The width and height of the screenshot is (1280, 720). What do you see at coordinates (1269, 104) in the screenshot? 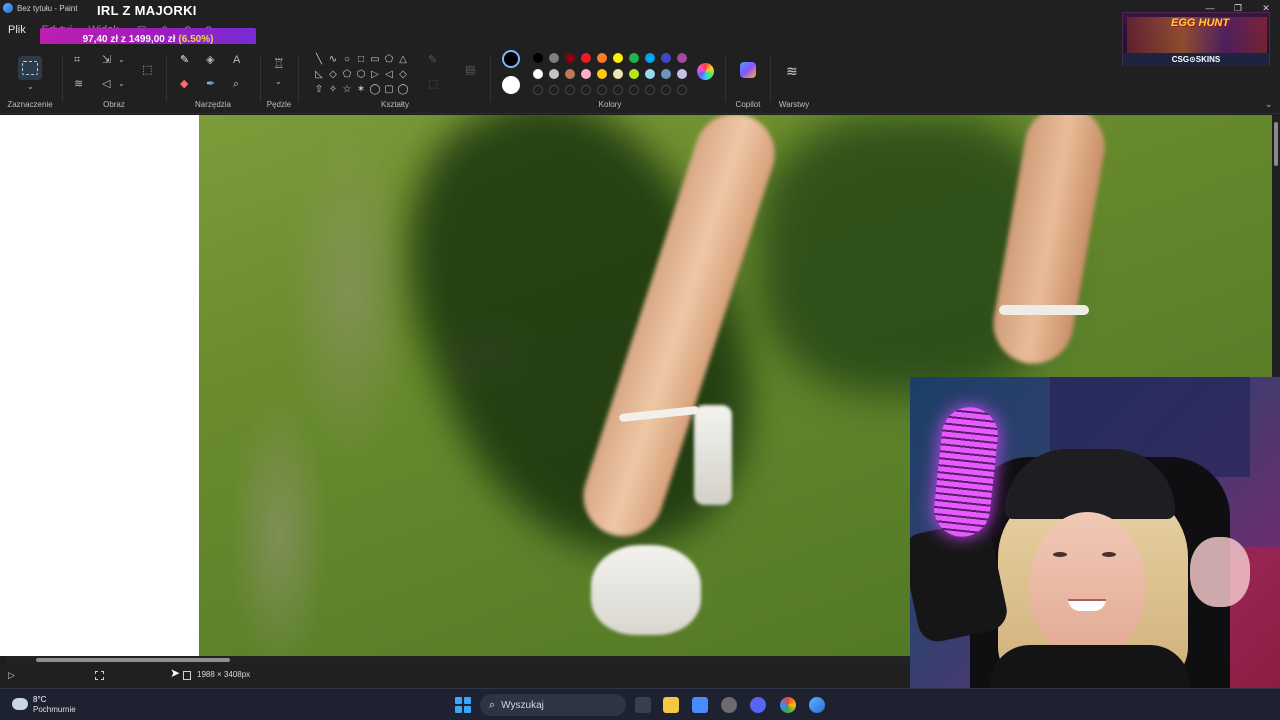
I see `ribbon-collapse-chevron-icon: ⌄` at bounding box center [1269, 104].